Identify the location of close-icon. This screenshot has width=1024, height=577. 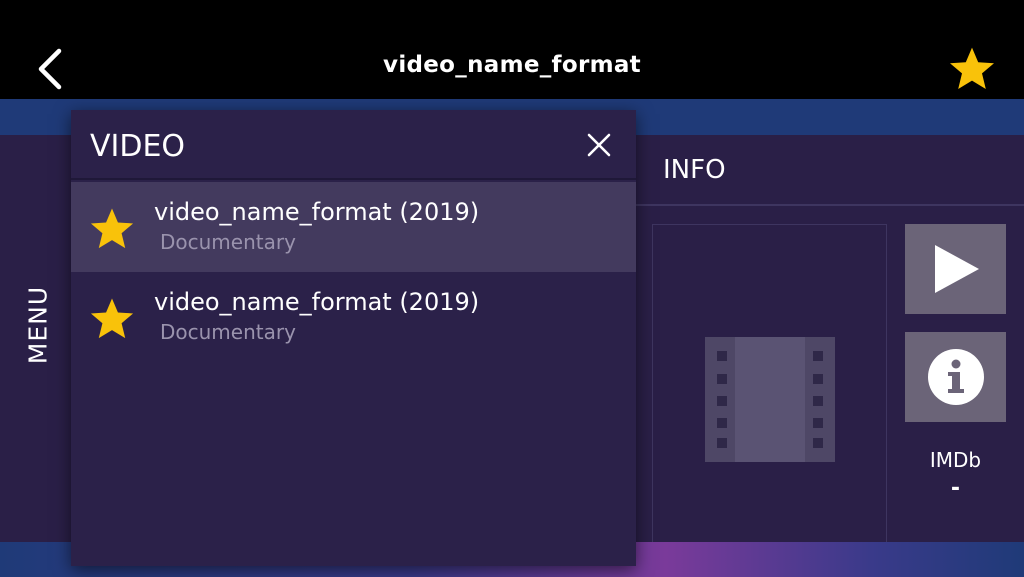
(599, 145).